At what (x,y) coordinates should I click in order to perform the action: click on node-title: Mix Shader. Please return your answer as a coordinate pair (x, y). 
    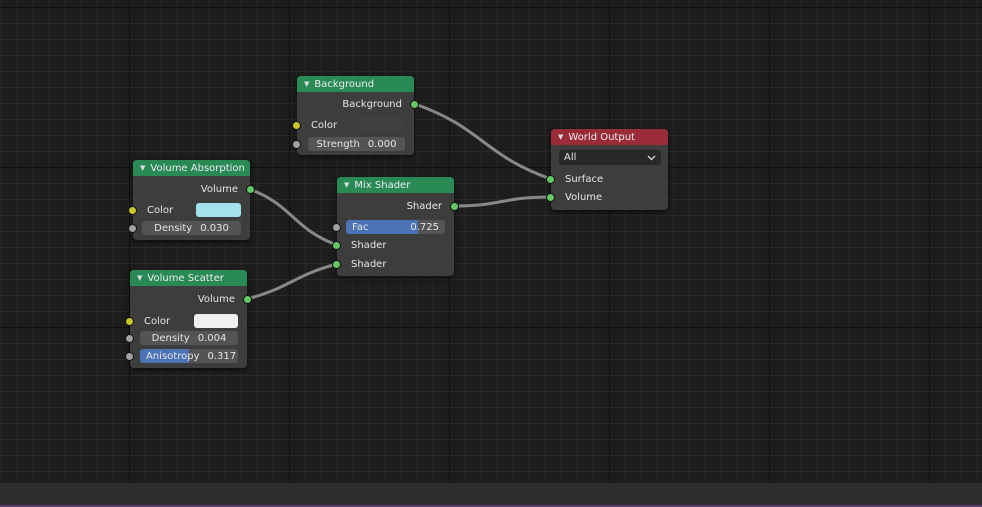
    Looking at the image, I should click on (382, 185).